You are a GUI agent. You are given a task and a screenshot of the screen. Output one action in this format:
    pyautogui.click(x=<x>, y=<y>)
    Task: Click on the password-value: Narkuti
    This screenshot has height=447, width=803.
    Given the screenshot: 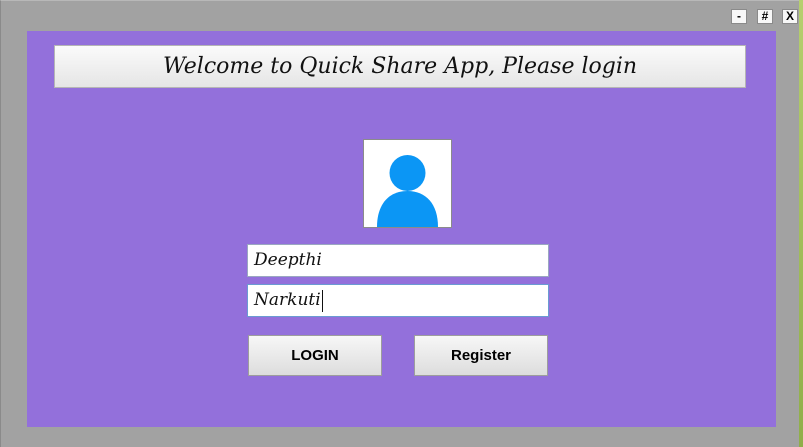 What is the action you would take?
    pyautogui.click(x=287, y=300)
    